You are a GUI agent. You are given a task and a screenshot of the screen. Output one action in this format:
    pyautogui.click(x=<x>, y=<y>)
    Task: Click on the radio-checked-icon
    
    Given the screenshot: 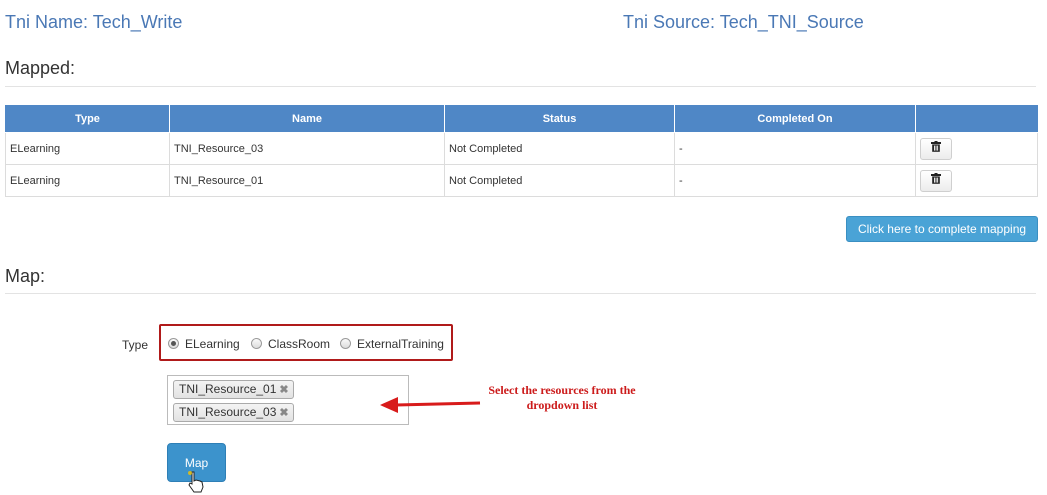 What is the action you would take?
    pyautogui.click(x=173, y=343)
    